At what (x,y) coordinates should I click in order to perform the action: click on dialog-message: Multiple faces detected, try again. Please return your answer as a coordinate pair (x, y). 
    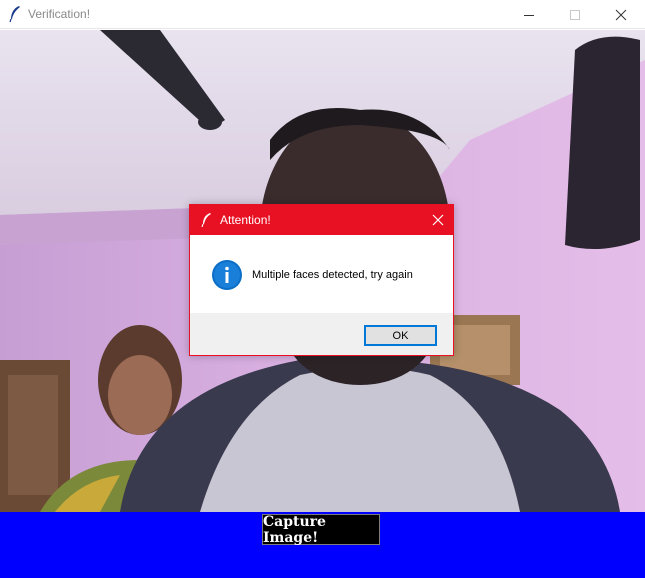
    Looking at the image, I should click on (332, 275).